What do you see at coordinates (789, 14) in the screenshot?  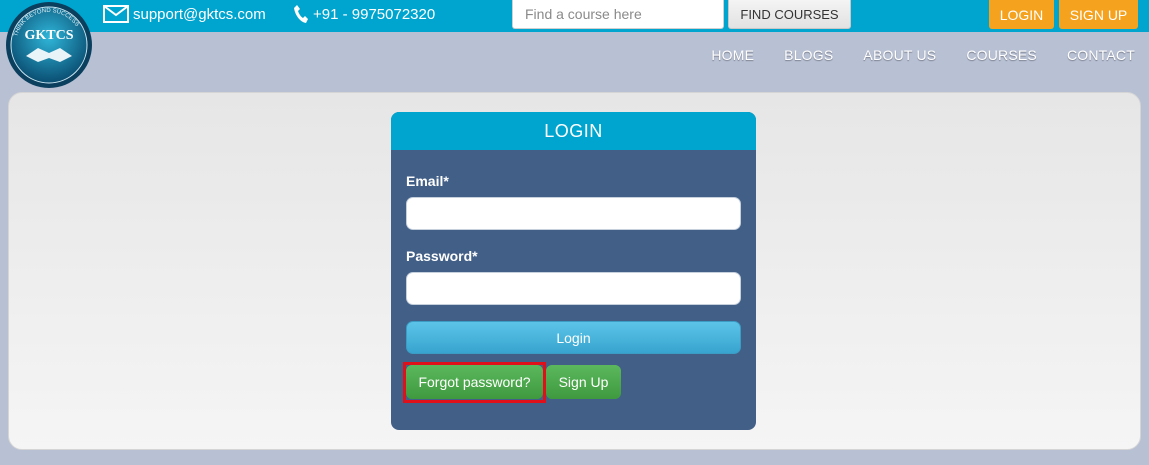 I see `find-courses-button: FIND COURSES` at bounding box center [789, 14].